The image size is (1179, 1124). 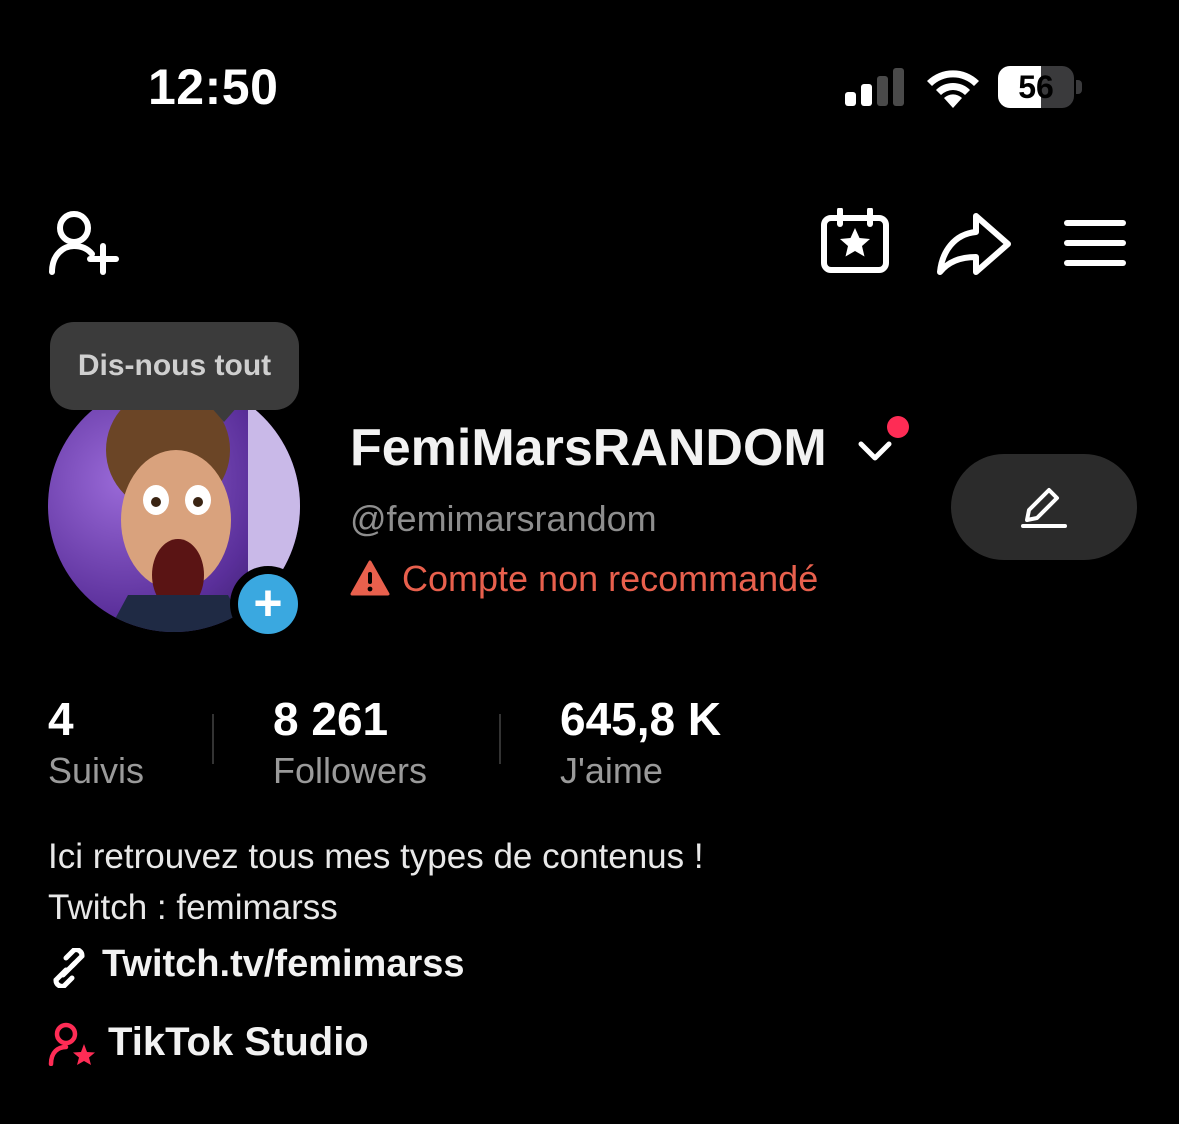 I want to click on stat-likes-count: 645,8 K, so click(x=640, y=719).